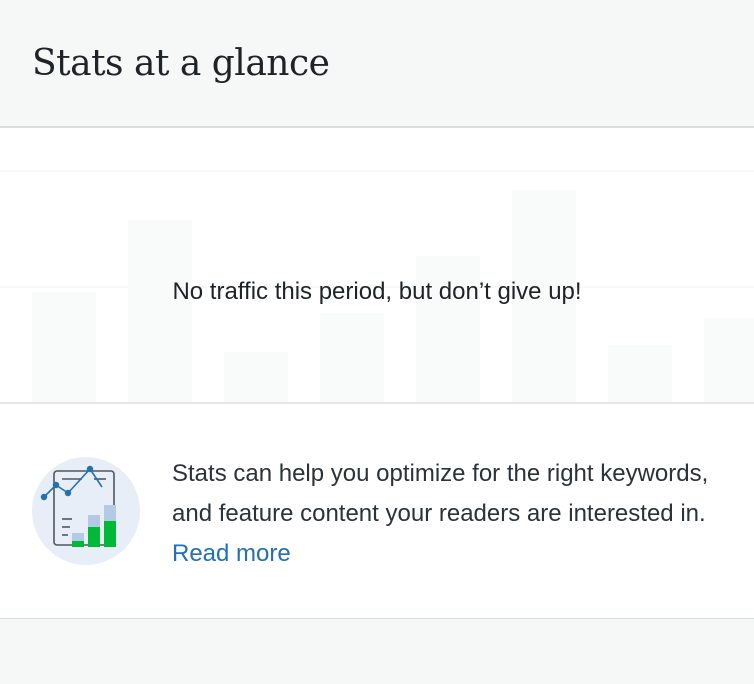  What do you see at coordinates (181, 63) in the screenshot?
I see `page-title: Stats at a glance` at bounding box center [181, 63].